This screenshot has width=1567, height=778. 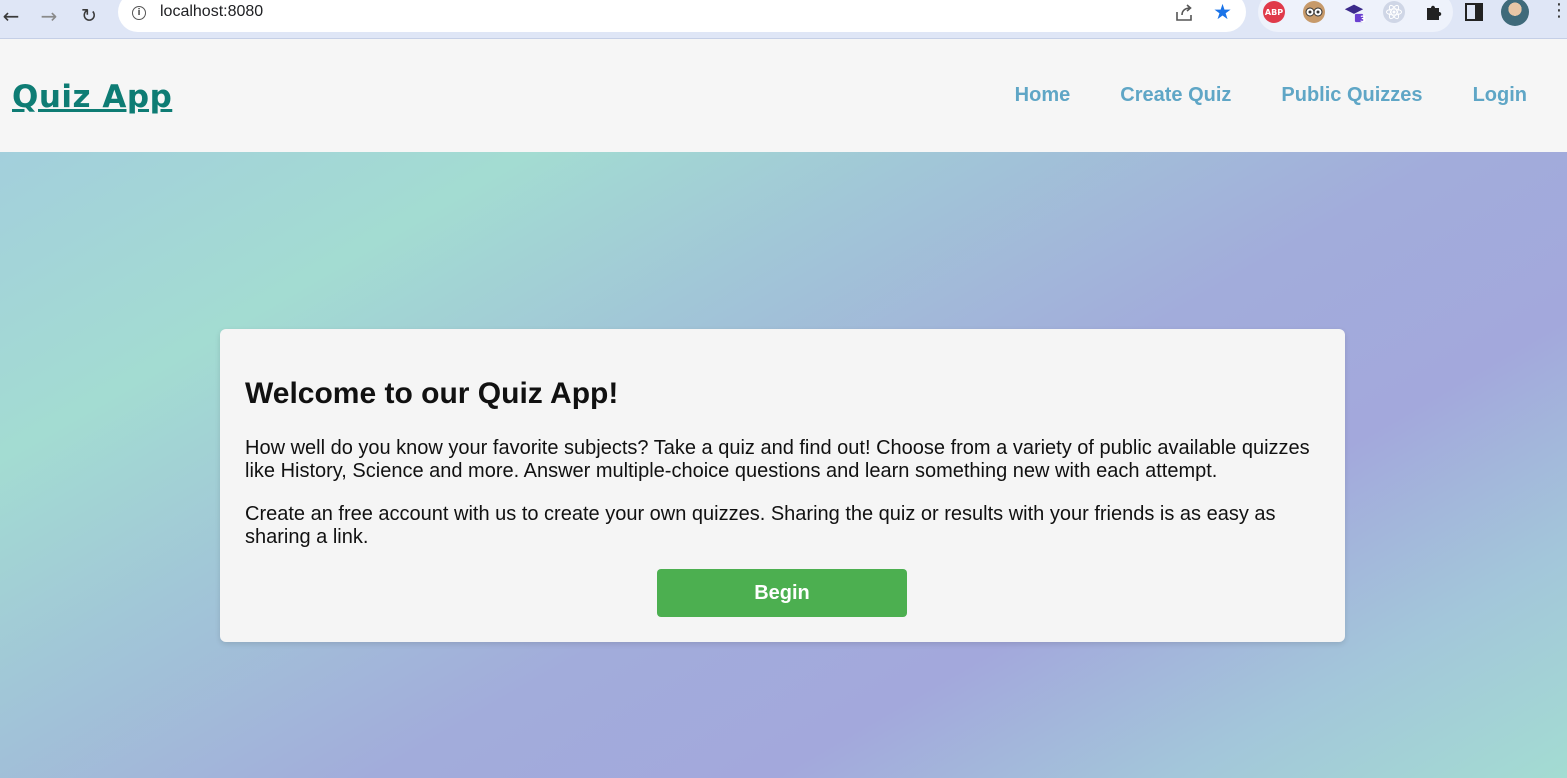 What do you see at coordinates (1274, 12) in the screenshot?
I see `adblock-plus-icon: ABP` at bounding box center [1274, 12].